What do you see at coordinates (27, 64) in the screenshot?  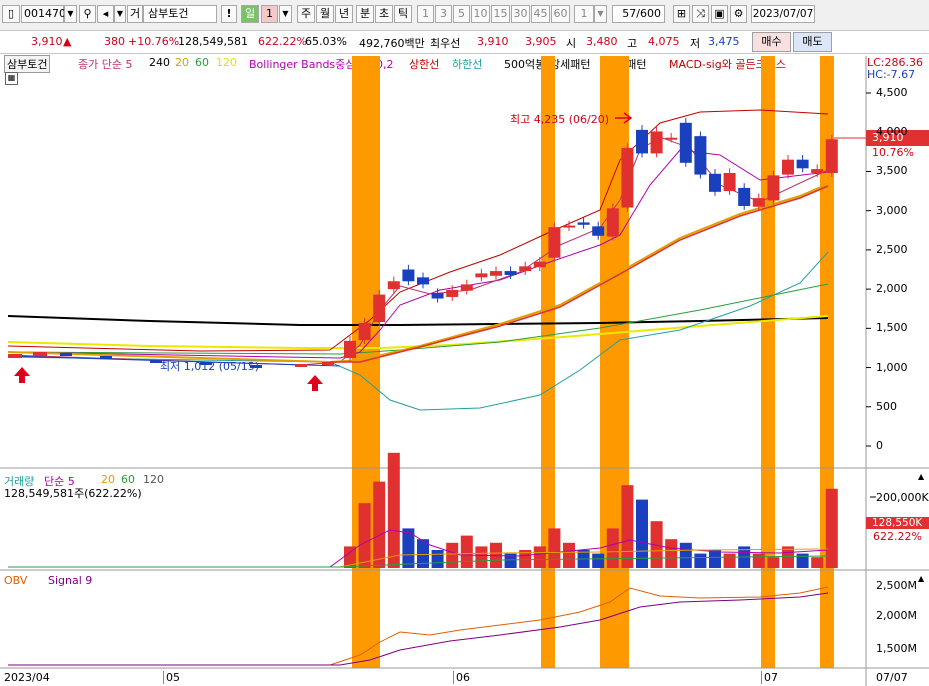 I see `stock-tab: 삼부토건` at bounding box center [27, 64].